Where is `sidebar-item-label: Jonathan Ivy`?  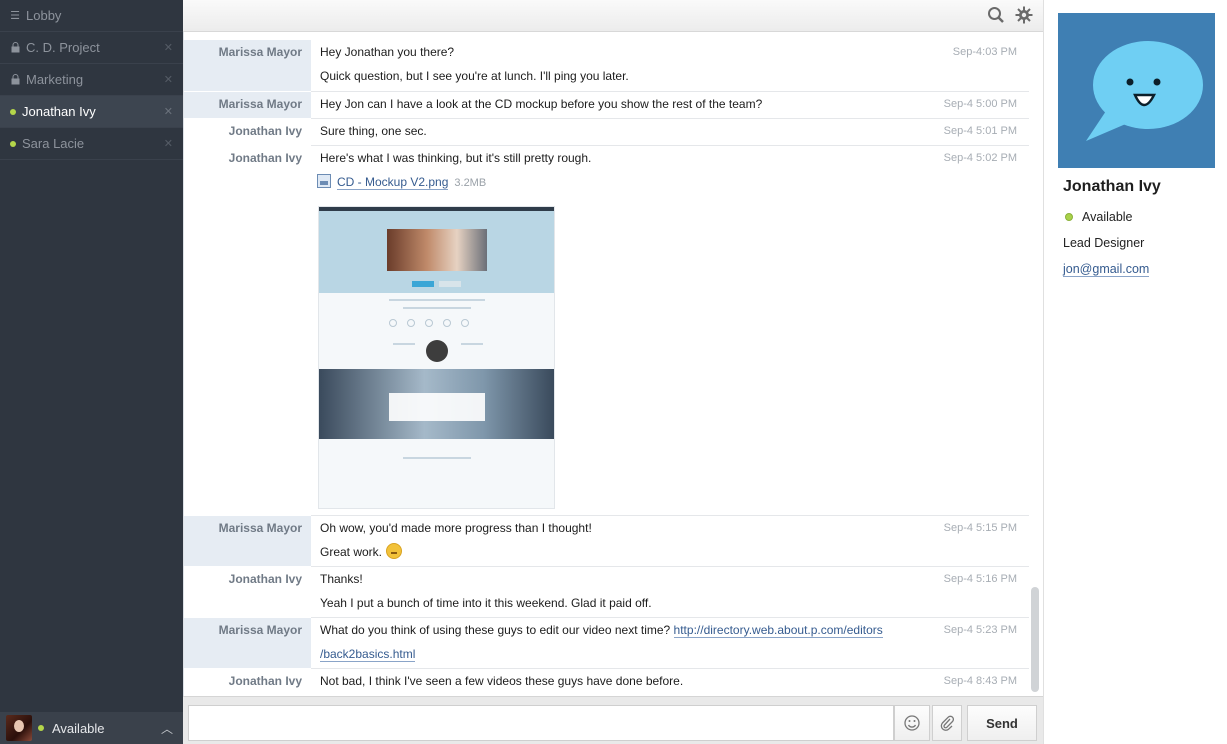 sidebar-item-label: Jonathan Ivy is located at coordinates (59, 111).